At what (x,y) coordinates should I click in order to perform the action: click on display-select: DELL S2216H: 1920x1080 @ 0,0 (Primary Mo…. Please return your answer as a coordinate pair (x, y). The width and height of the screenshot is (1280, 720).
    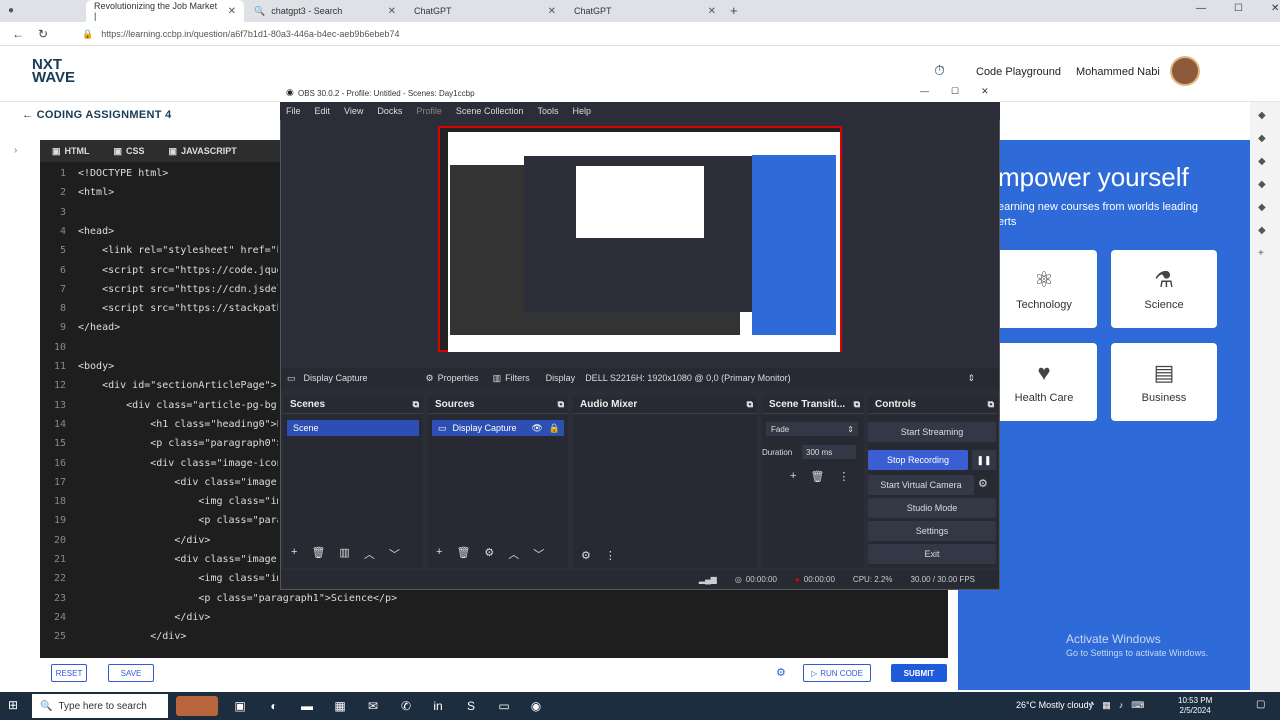
    Looking at the image, I should click on (780, 378).